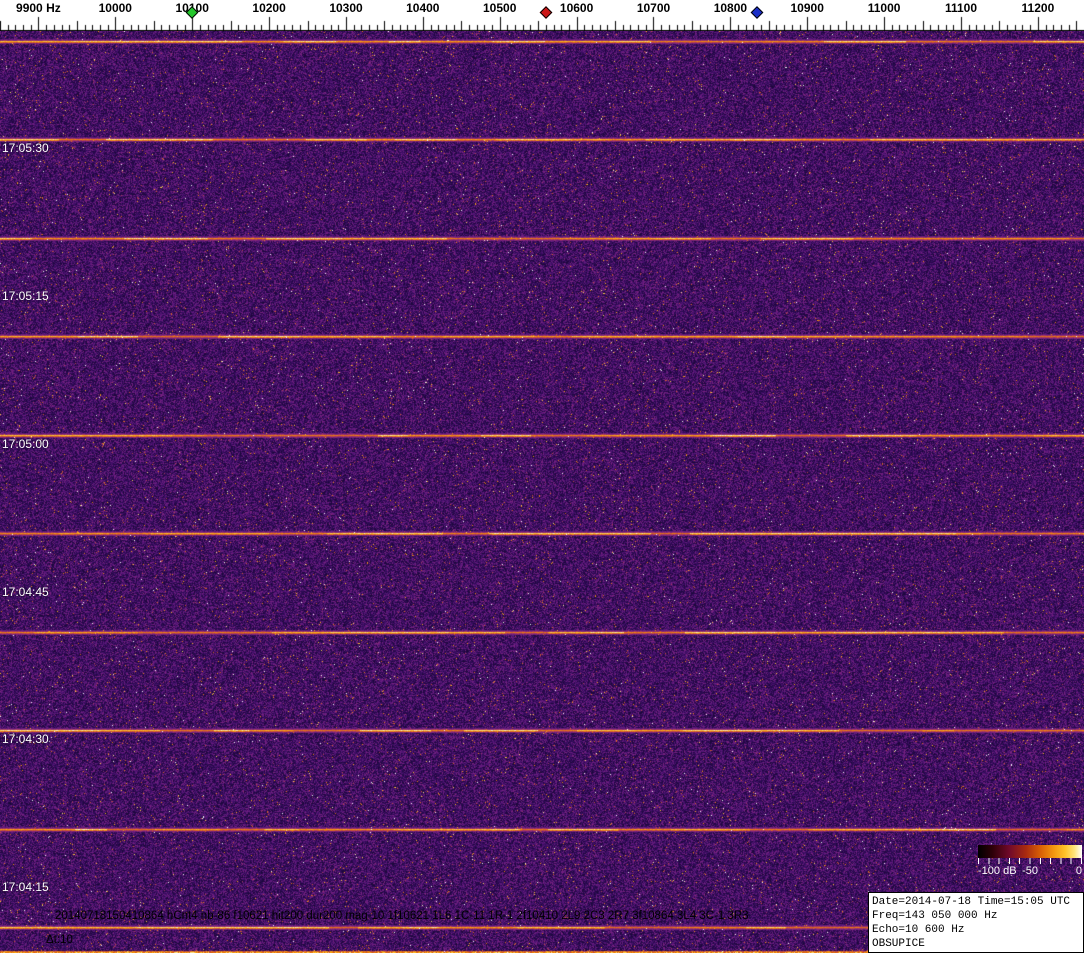  Describe the element at coordinates (961, 8) in the screenshot. I see `freq-tick-label: 11100` at that location.